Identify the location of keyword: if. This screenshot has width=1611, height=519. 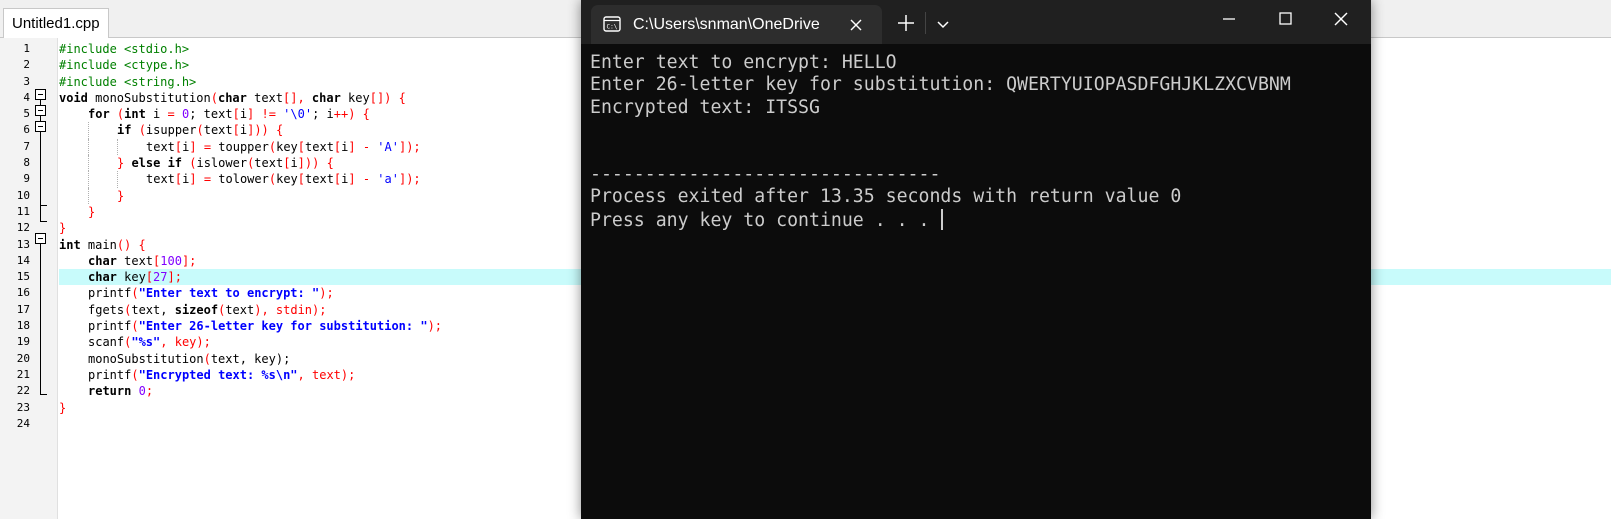
(124, 130).